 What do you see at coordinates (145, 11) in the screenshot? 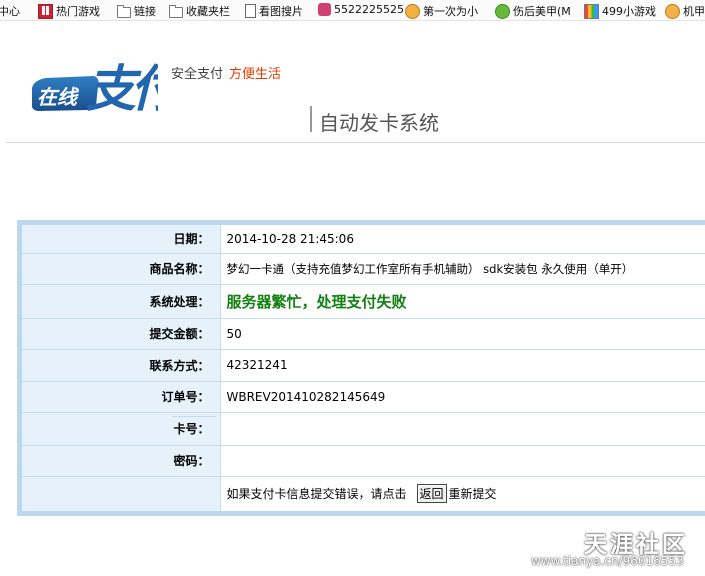
I see `bookmark-label: 链接` at bounding box center [145, 11].